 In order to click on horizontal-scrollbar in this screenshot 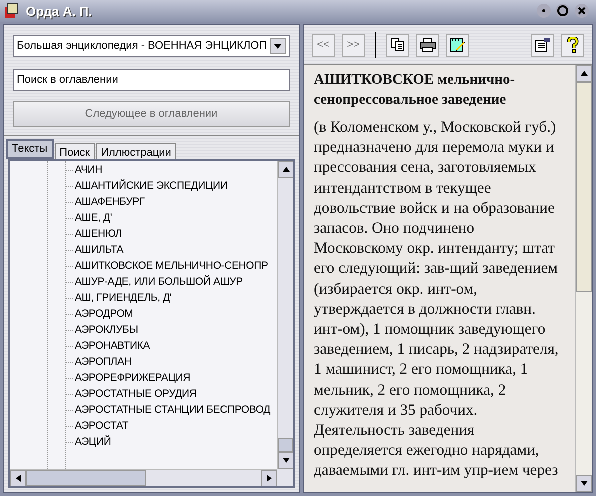, I will do `click(143, 477)`.